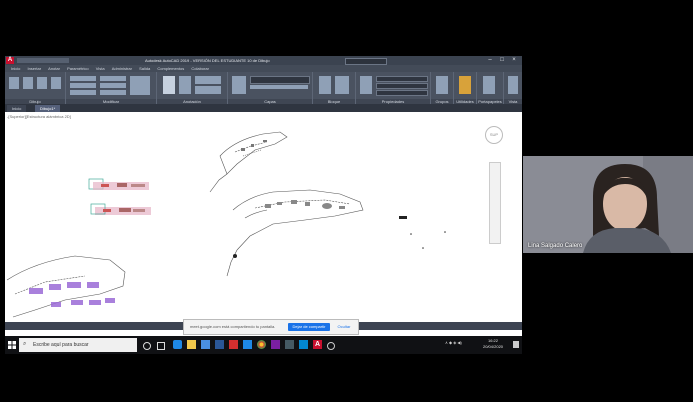  What do you see at coordinates (61, 345) in the screenshot?
I see `search-placeholder: Escribe aquí para buscar` at bounding box center [61, 345].